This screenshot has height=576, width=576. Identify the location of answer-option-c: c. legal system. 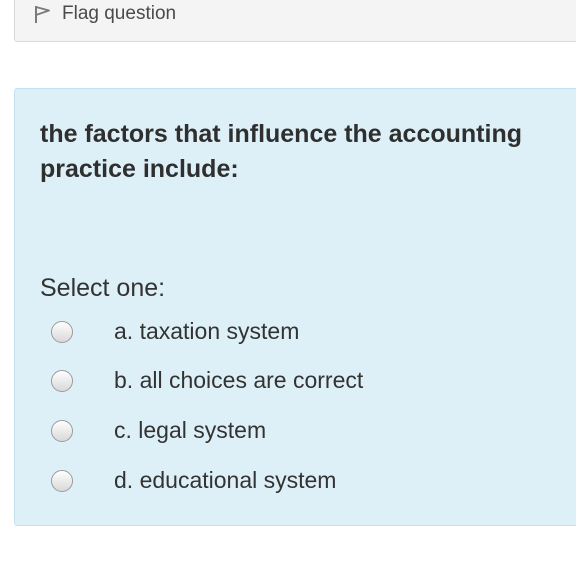
(295, 433).